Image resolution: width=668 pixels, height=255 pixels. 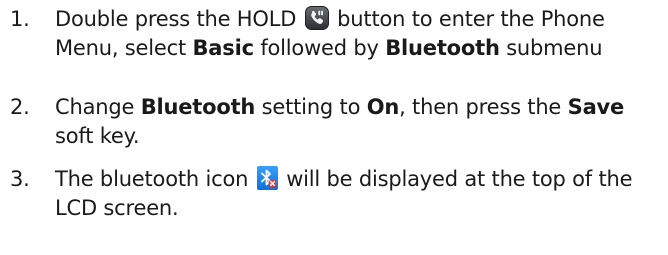 What do you see at coordinates (20, 107) in the screenshot?
I see `step-number: 2.` at bounding box center [20, 107].